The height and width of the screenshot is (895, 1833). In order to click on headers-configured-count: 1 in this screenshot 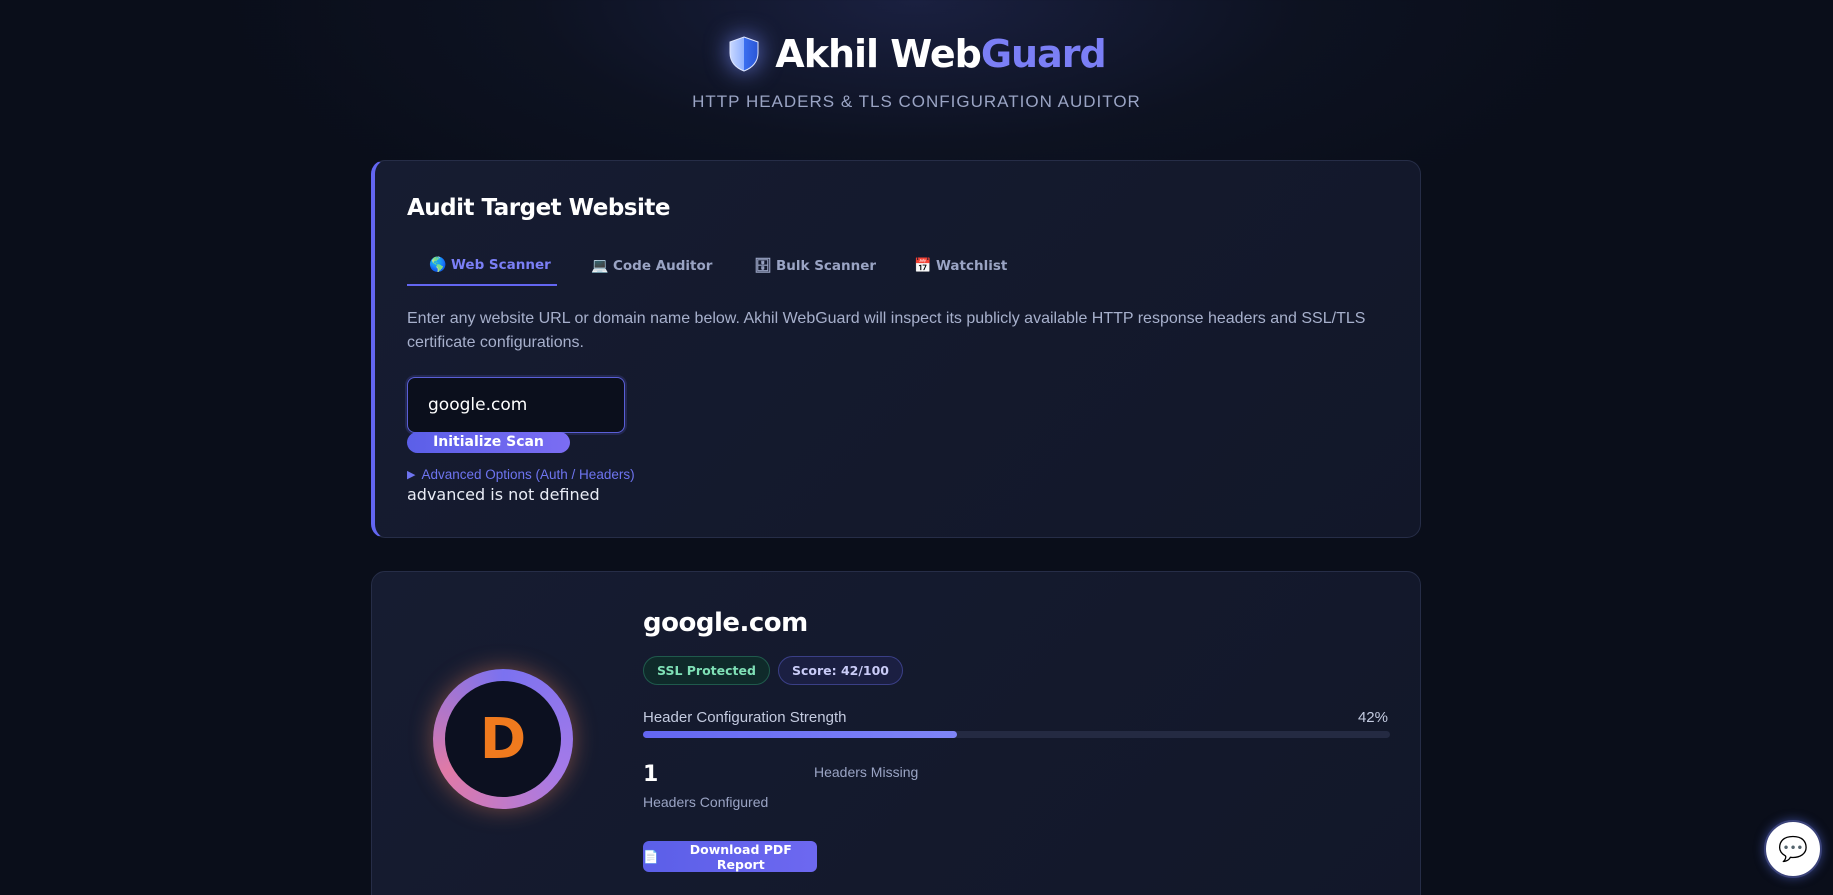, I will do `click(651, 774)`.